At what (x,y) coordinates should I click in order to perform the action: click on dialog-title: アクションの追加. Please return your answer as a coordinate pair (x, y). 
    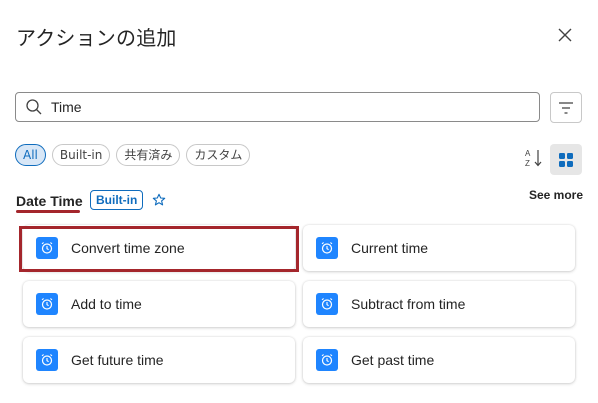
    Looking at the image, I should click on (96, 38).